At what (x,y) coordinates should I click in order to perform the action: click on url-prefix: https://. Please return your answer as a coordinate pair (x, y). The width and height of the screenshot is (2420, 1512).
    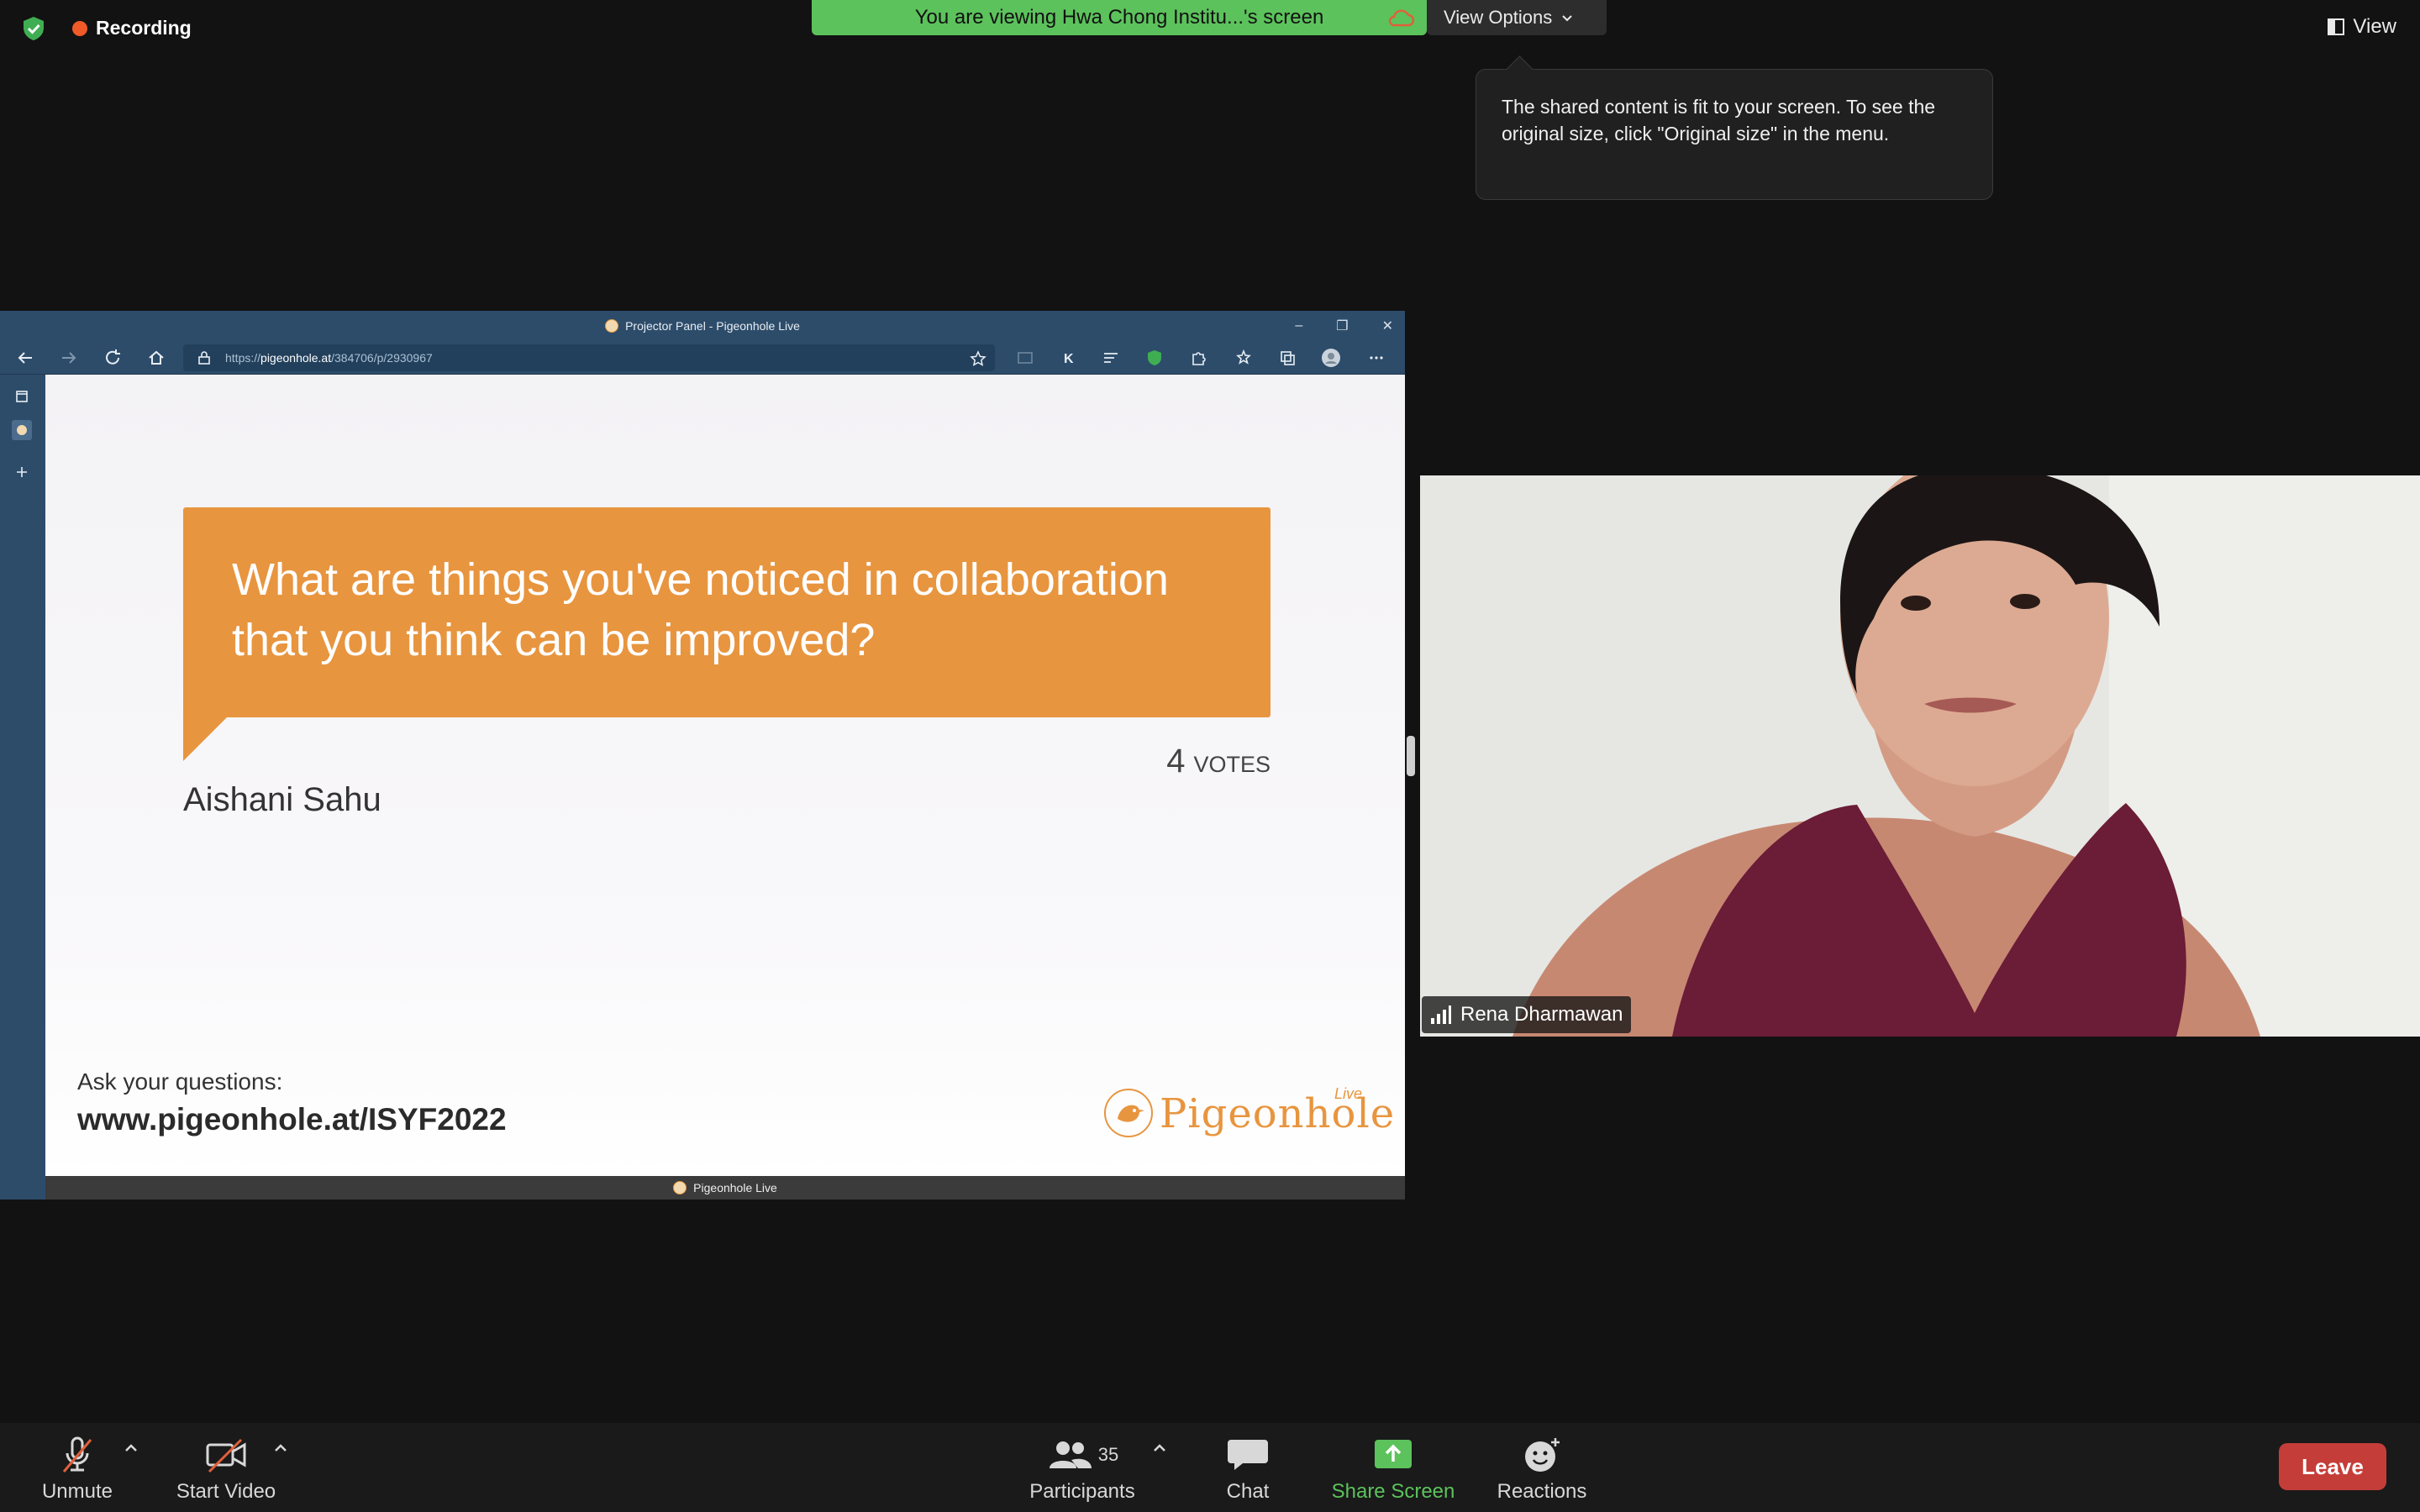
    Looking at the image, I should click on (243, 358).